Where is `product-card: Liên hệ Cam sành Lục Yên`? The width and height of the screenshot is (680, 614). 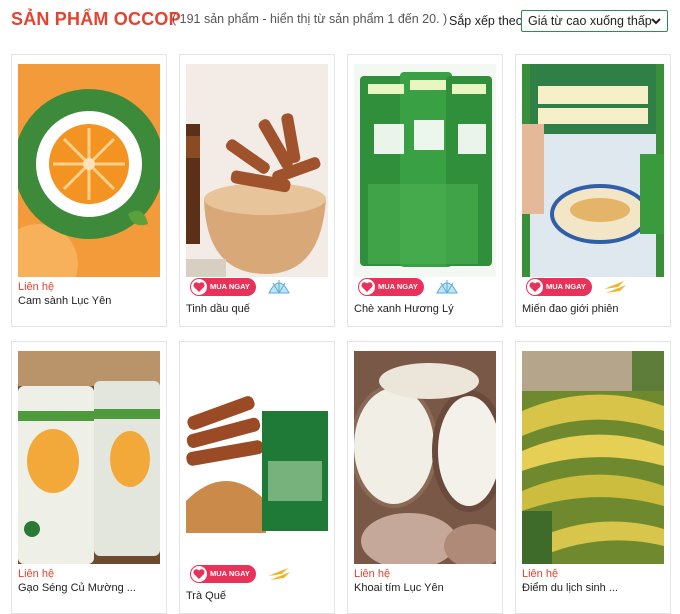 product-card: Liên hệ Cam sành Lục Yên is located at coordinates (89, 190).